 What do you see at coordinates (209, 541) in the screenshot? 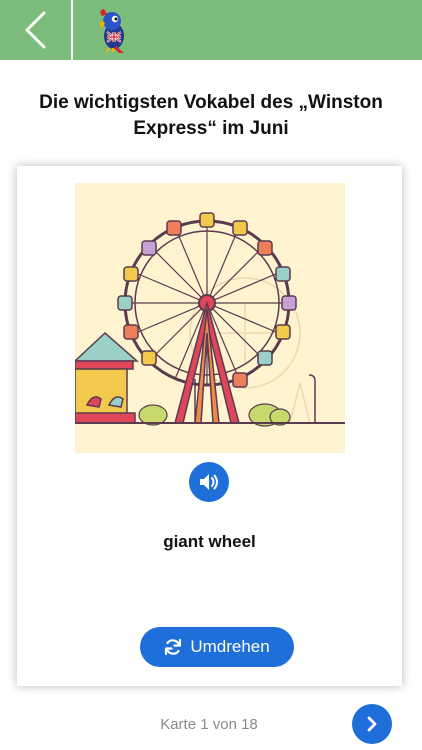
I see `vocab-word: giant wheel` at bounding box center [209, 541].